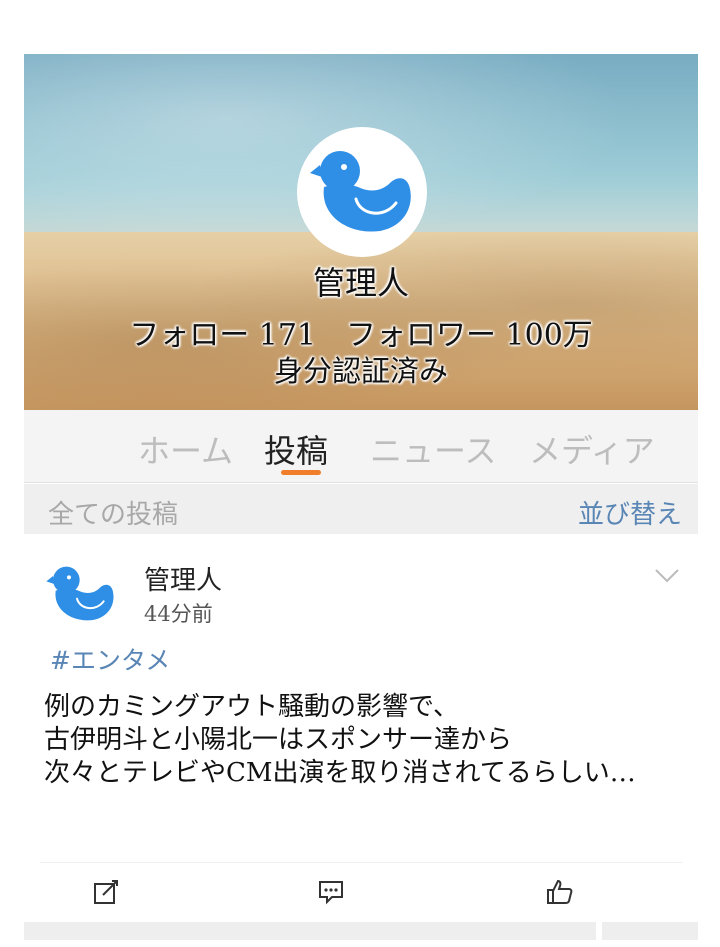 The image size is (720, 947). What do you see at coordinates (178, 614) in the screenshot?
I see `post-timestamp: 44分前` at bounding box center [178, 614].